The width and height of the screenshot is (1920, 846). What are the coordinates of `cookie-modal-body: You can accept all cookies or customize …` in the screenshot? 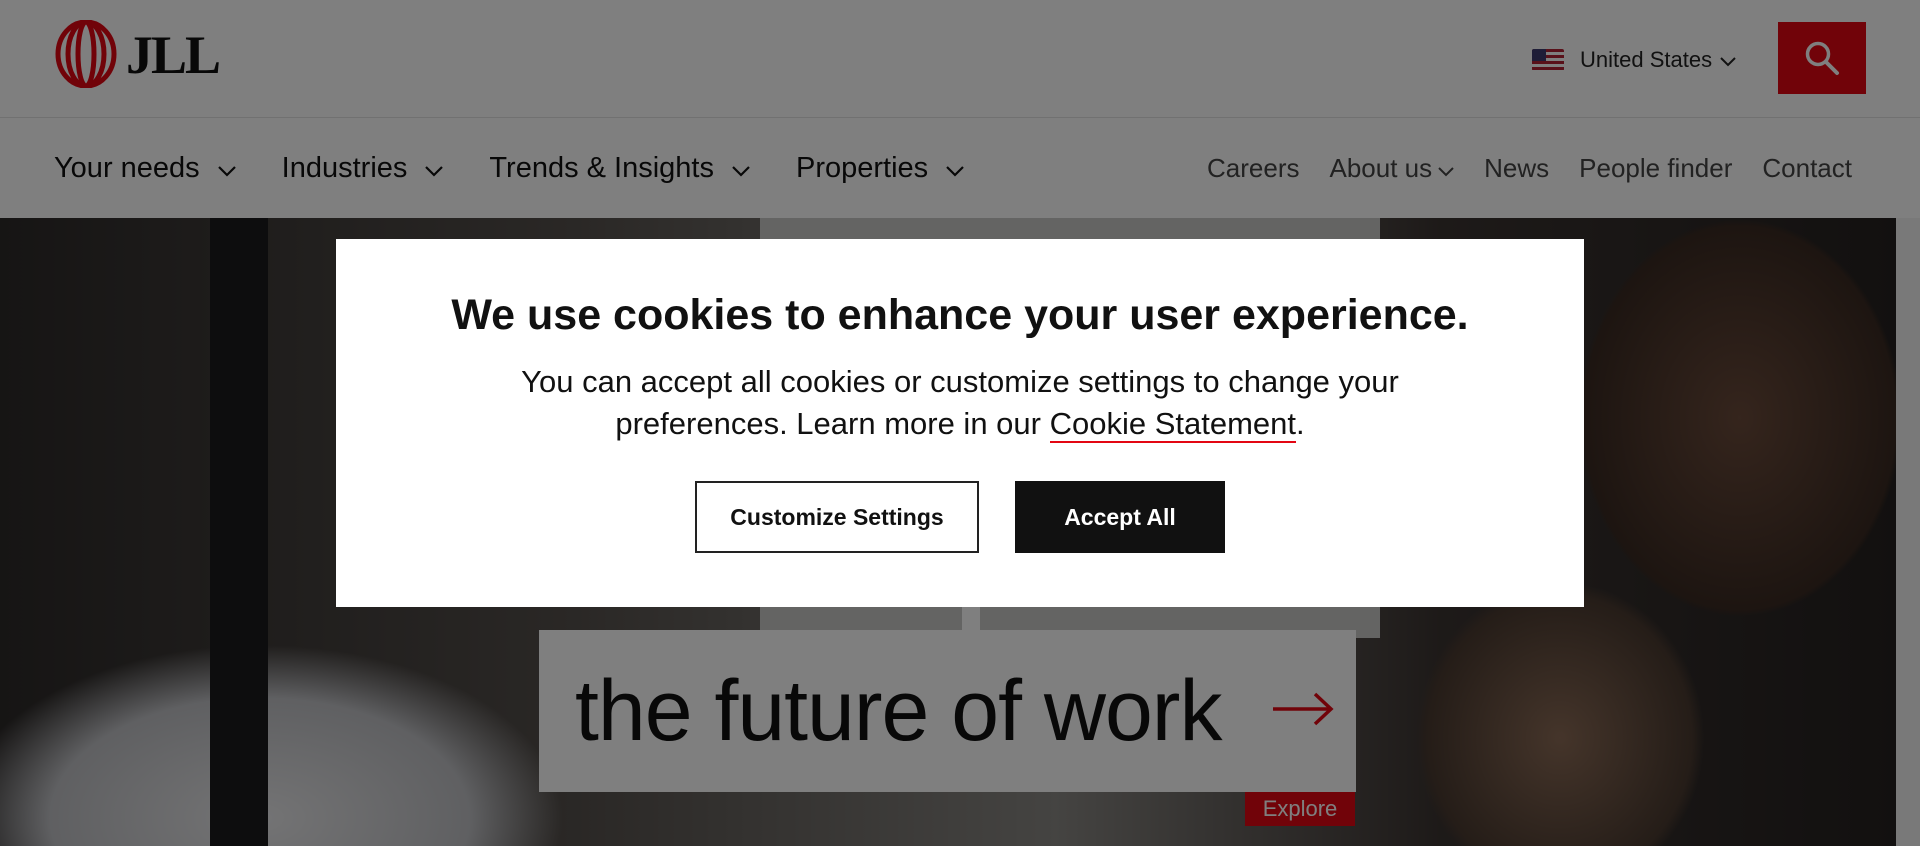 It's located at (960, 403).